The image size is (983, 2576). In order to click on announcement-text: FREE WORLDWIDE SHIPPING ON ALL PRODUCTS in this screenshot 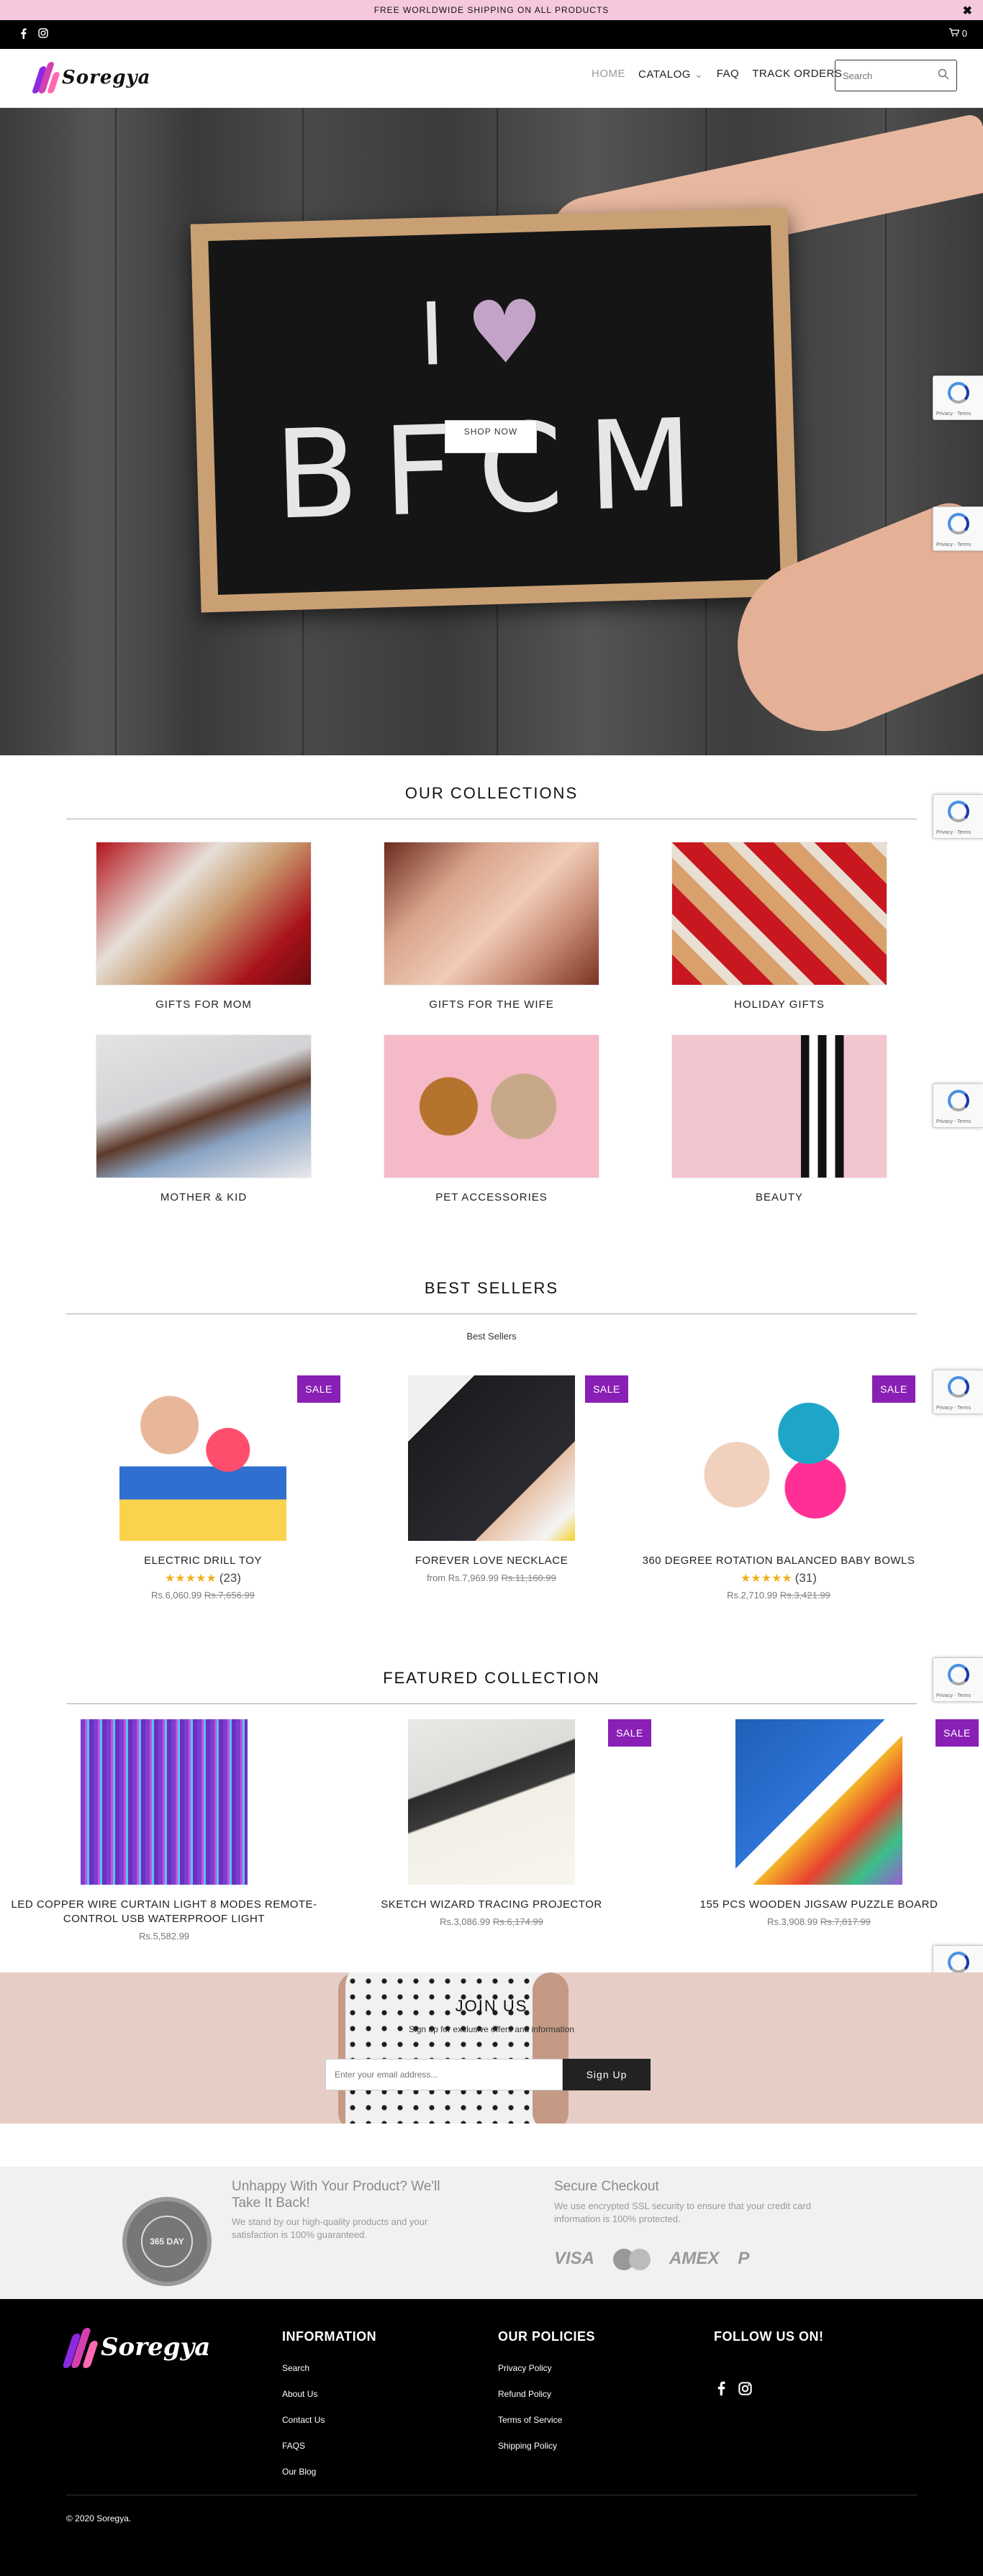, I will do `click(491, 10)`.